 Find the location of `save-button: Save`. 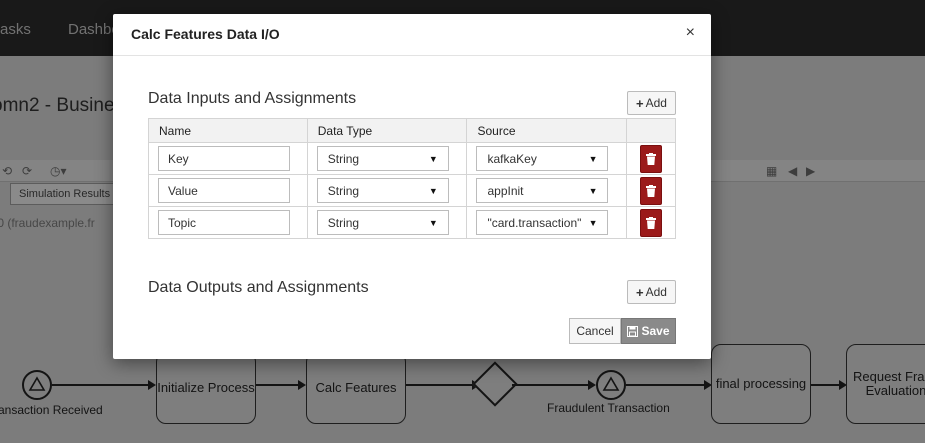

save-button: Save is located at coordinates (648, 331).